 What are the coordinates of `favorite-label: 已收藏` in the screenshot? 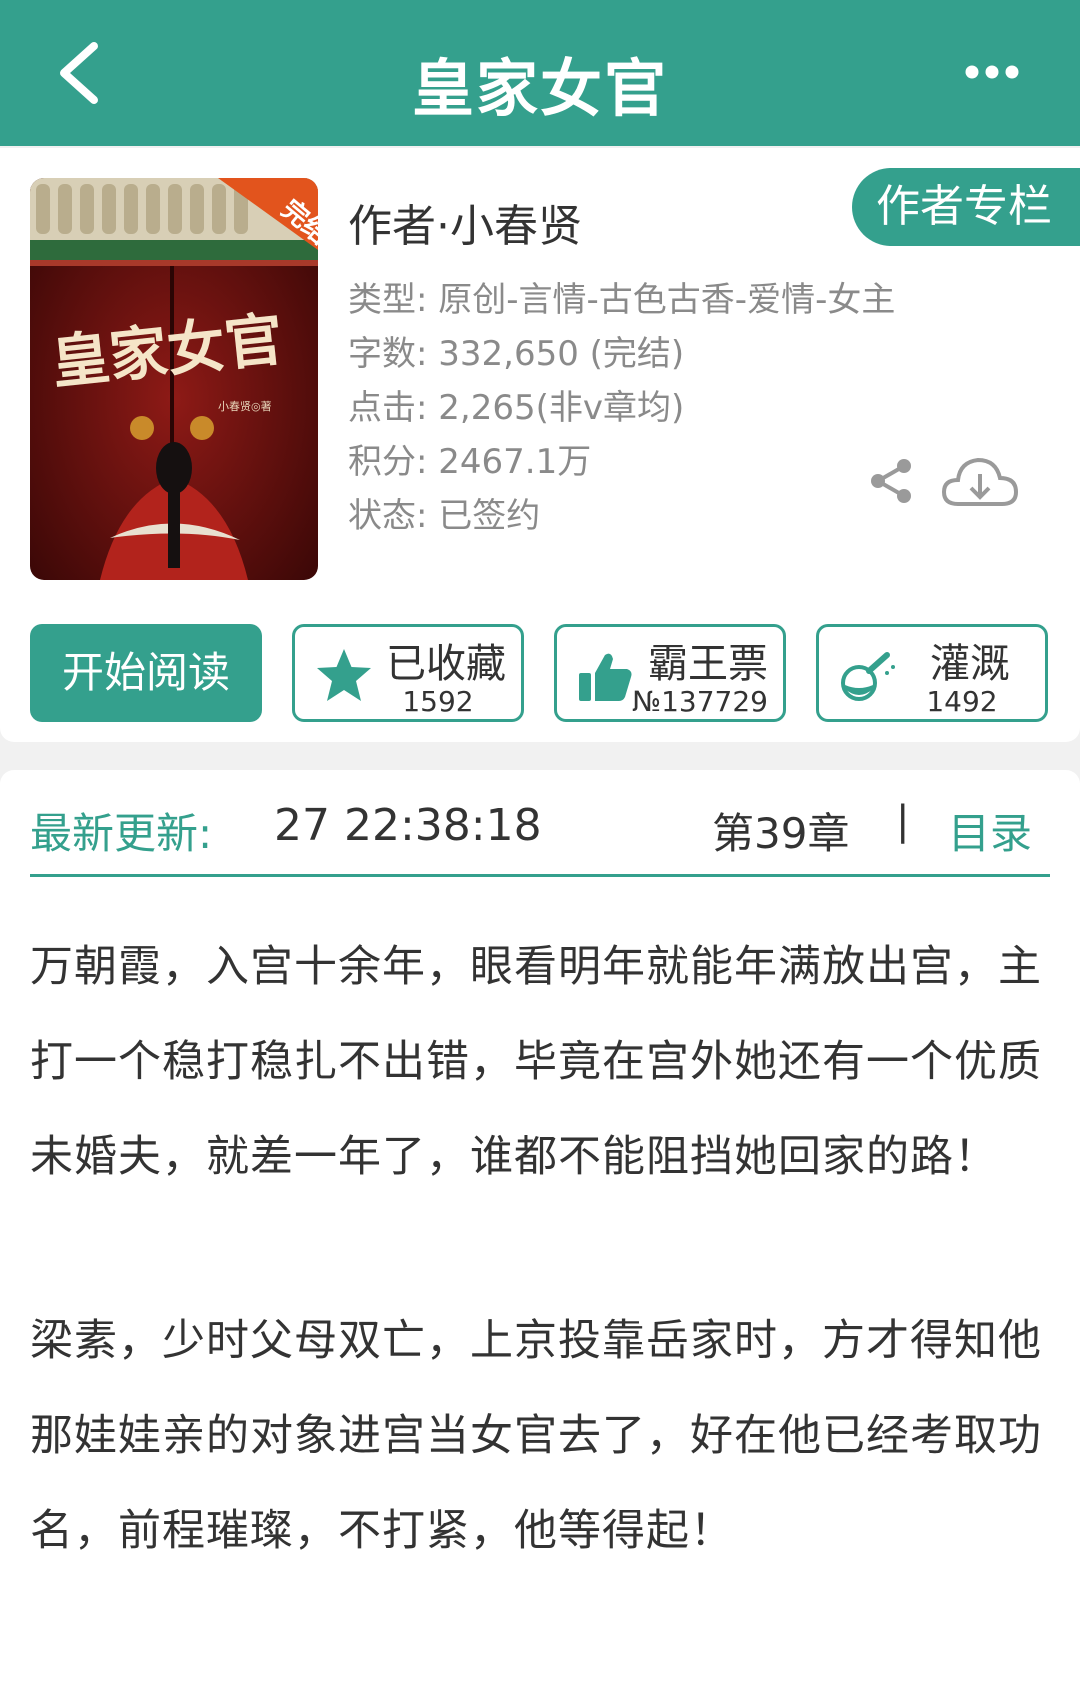 It's located at (446, 664).